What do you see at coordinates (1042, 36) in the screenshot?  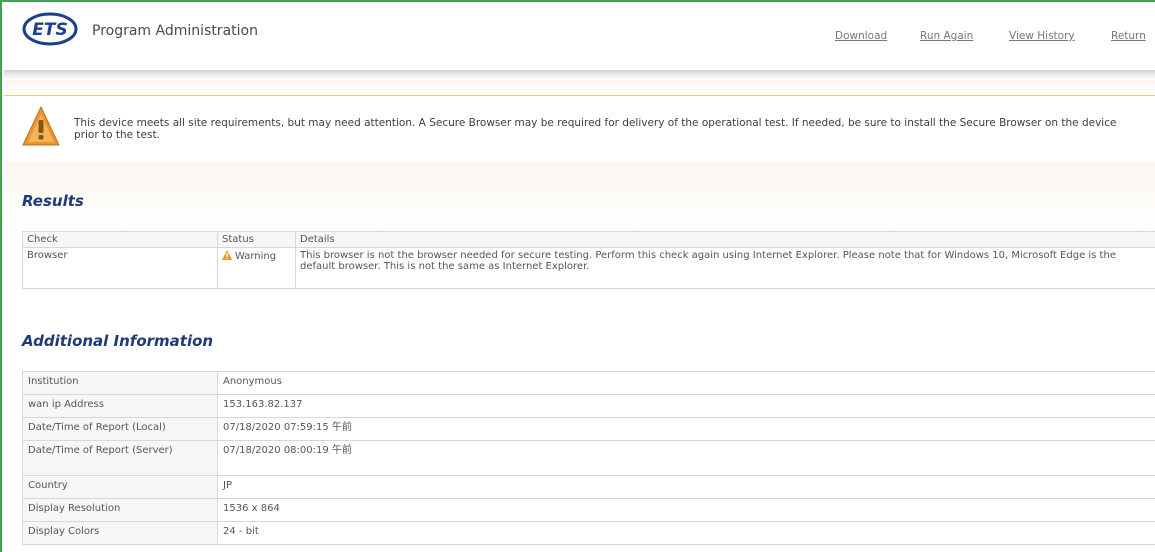 I see `nav-view-history-link: View History` at bounding box center [1042, 36].